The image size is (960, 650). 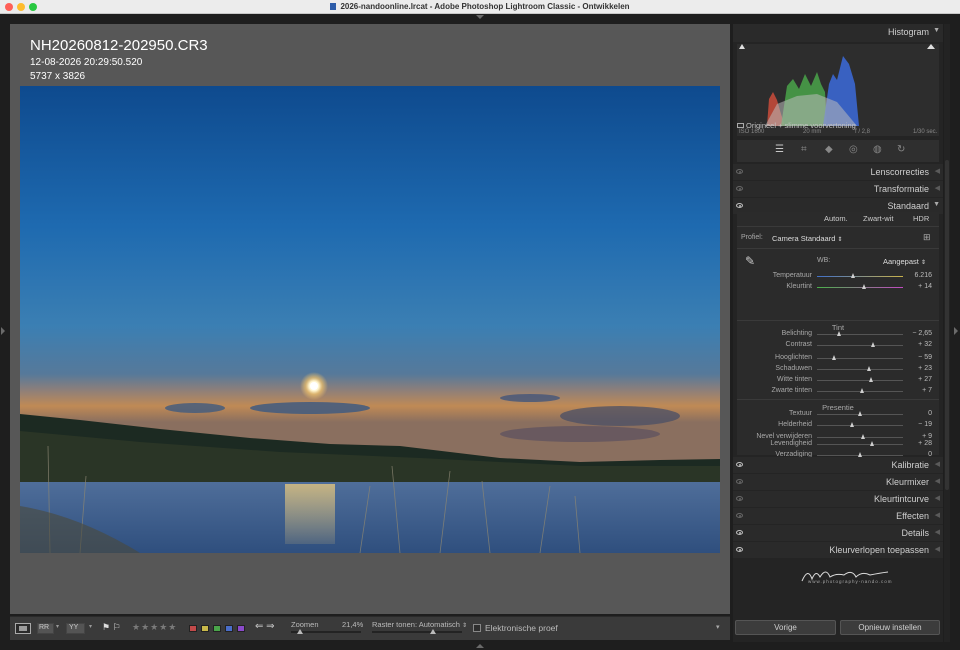 I want to click on rating-stars: ★★★★★, so click(x=157, y=627).